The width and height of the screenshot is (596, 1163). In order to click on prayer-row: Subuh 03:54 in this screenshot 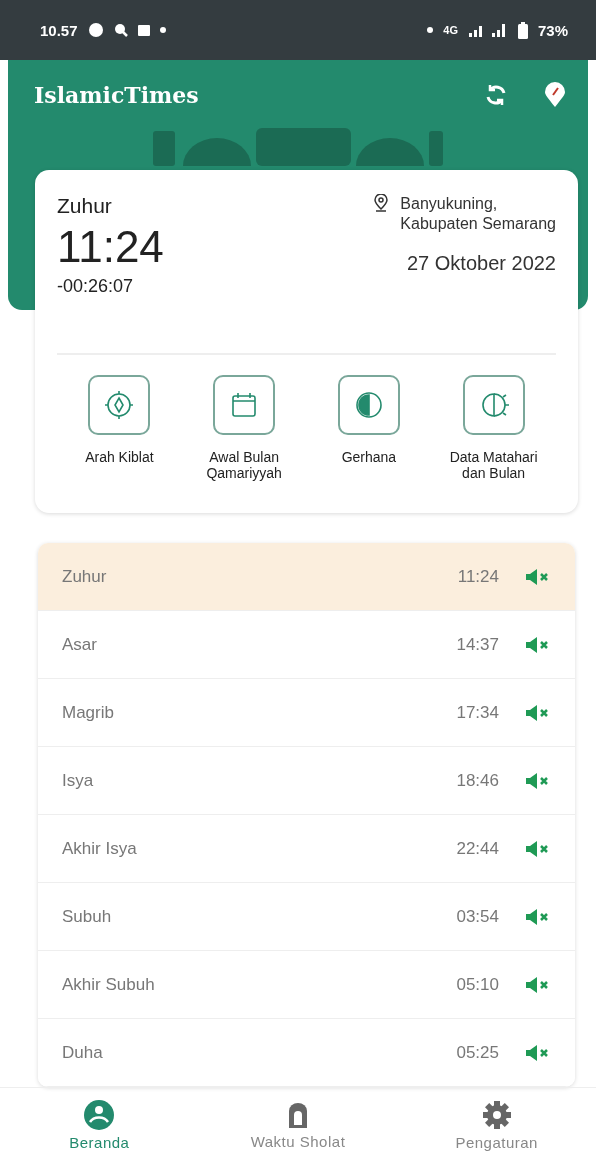, I will do `click(306, 917)`.